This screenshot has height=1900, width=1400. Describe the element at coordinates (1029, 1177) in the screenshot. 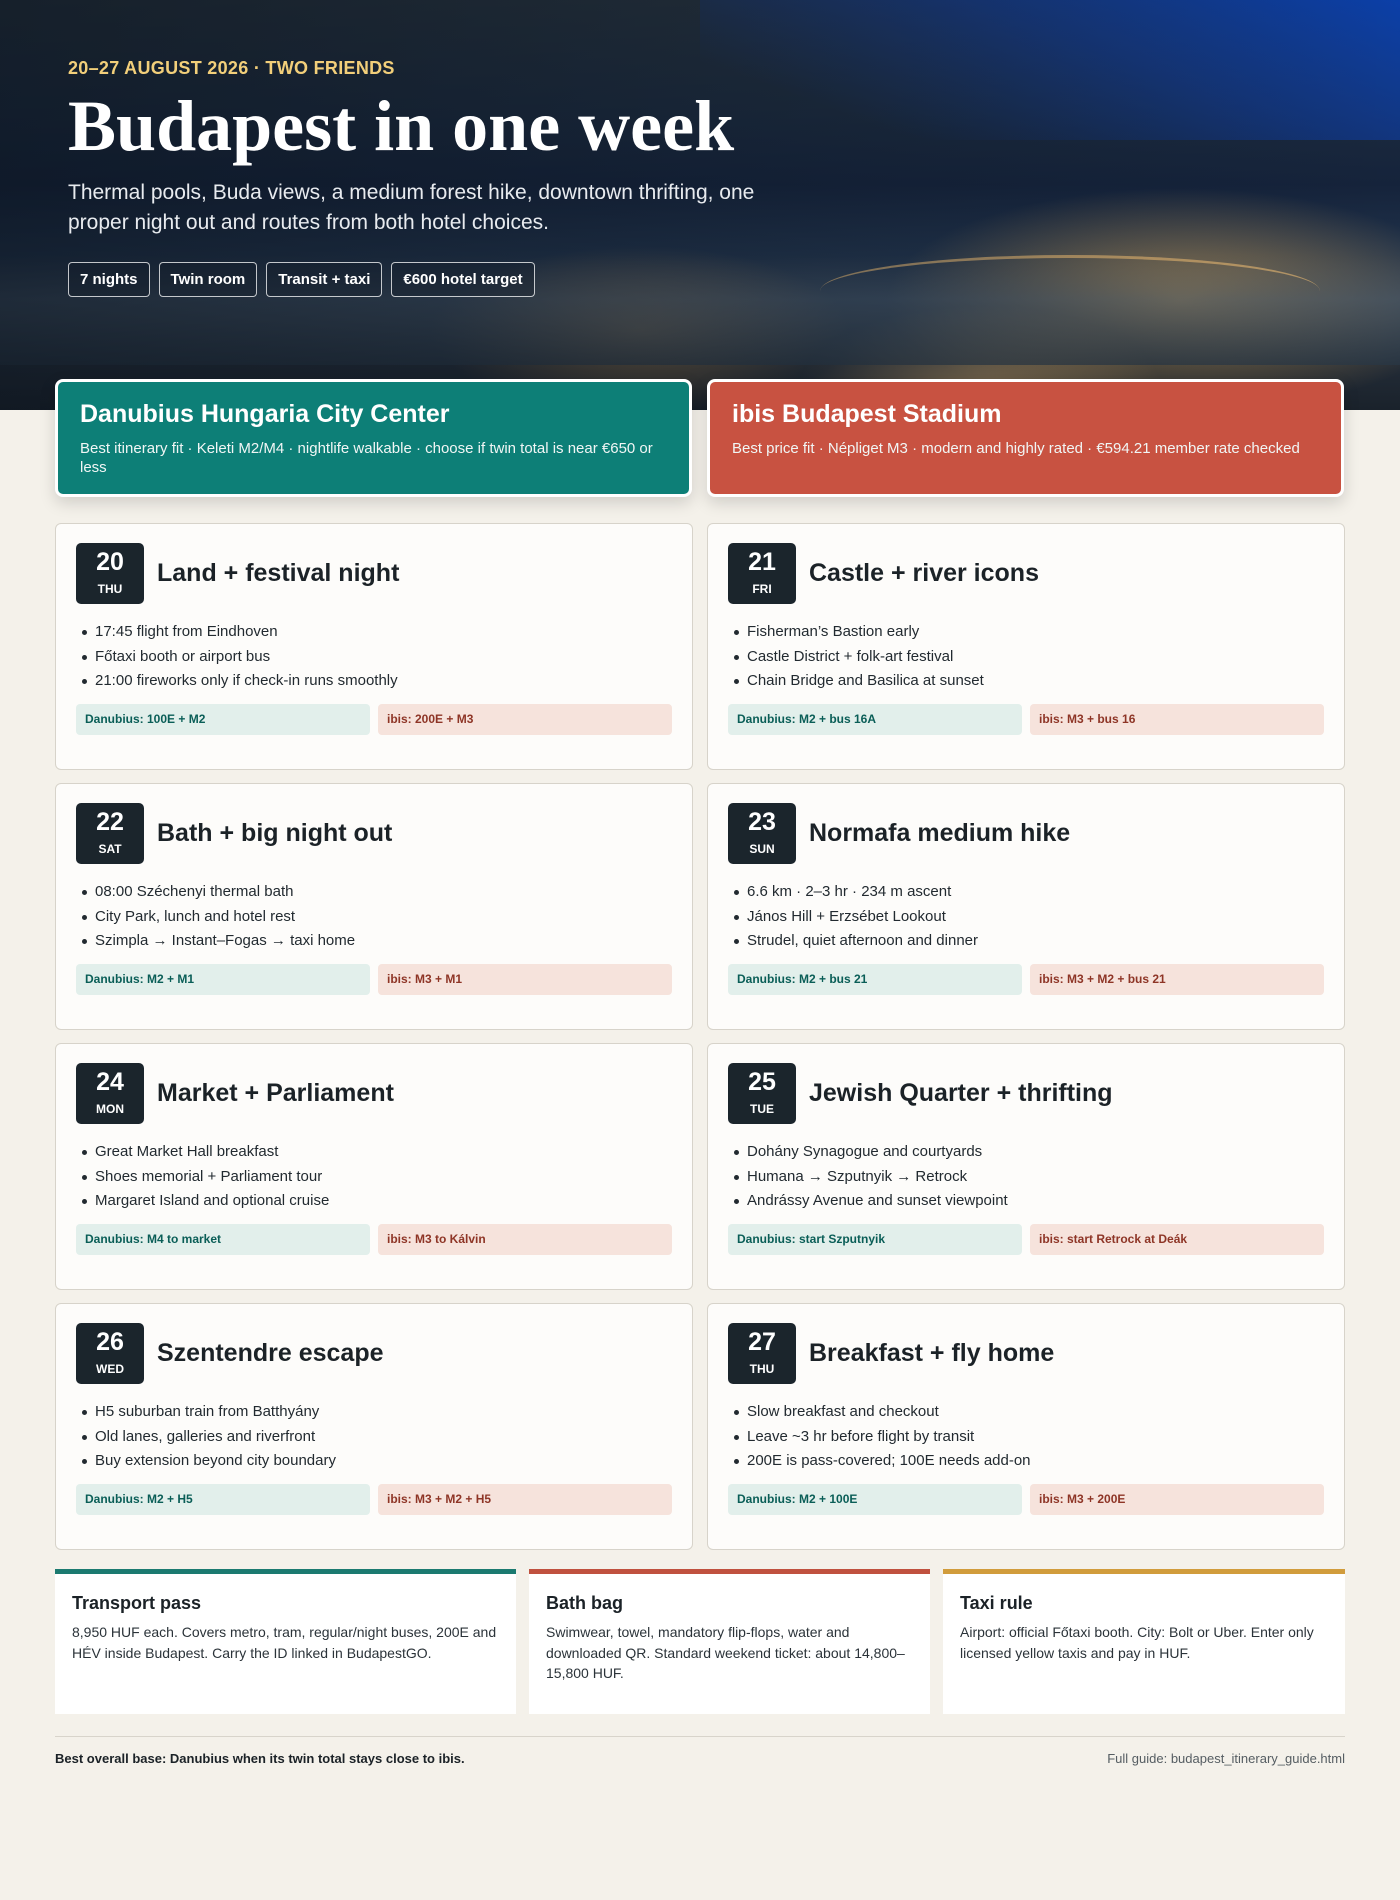

I see `list-item: Humana → Szputnyik → Retrock` at that location.